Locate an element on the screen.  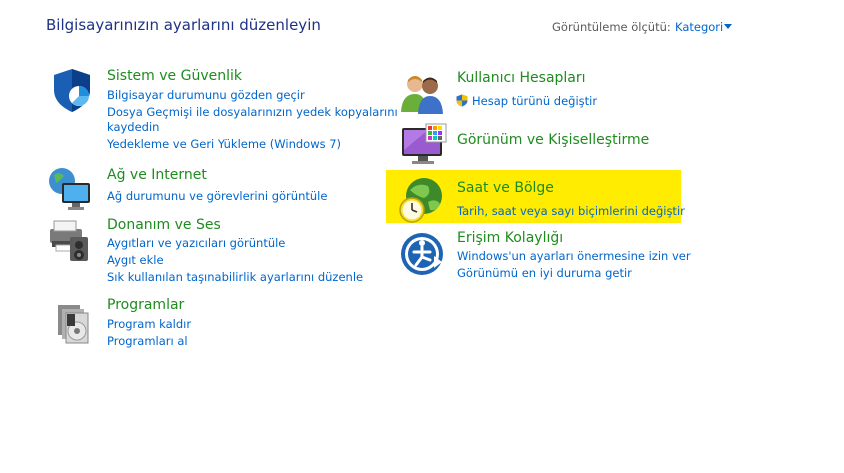
chevron-down-icon is located at coordinates (728, 26).